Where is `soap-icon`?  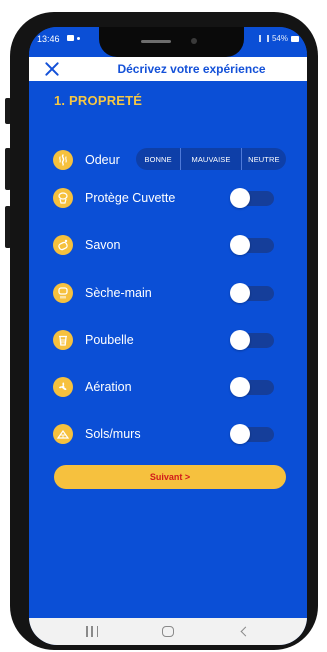 soap-icon is located at coordinates (63, 245).